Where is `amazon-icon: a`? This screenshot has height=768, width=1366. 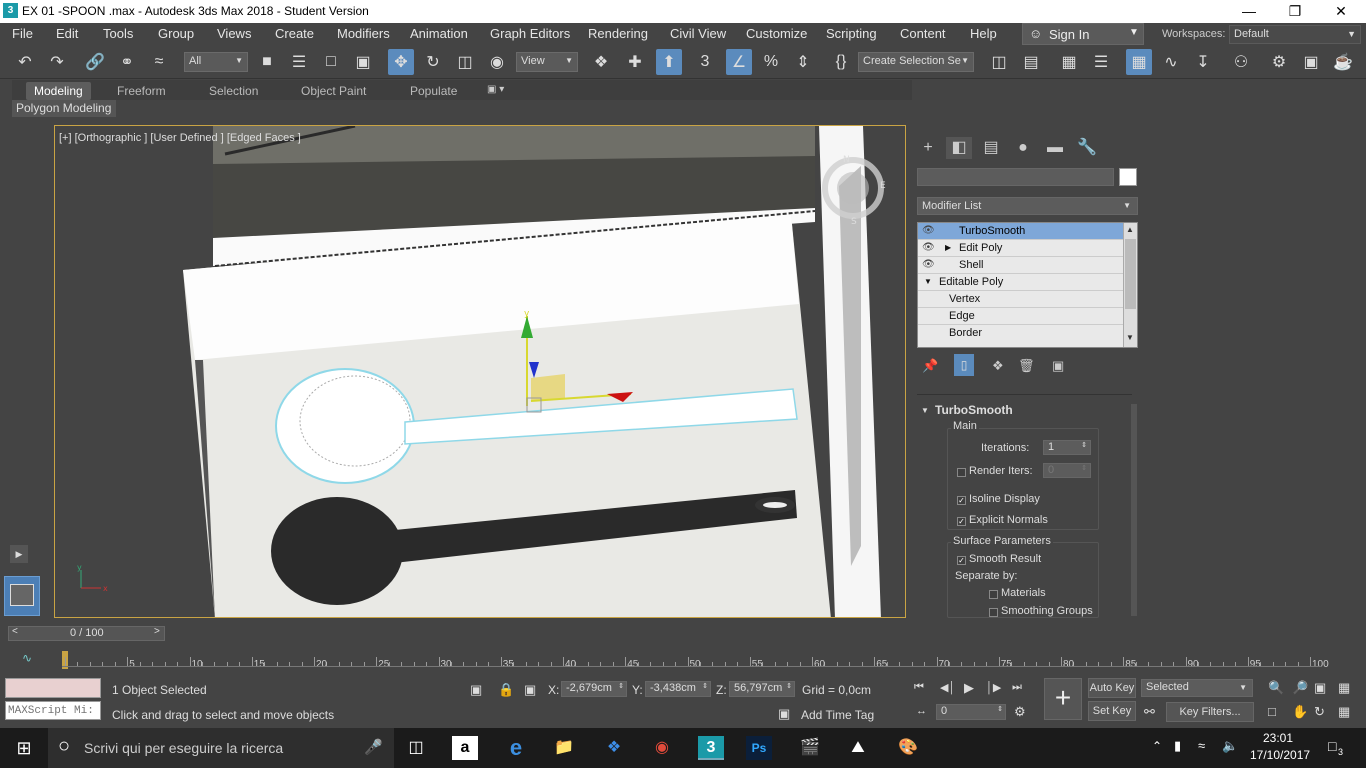
amazon-icon: a is located at coordinates (465, 748).